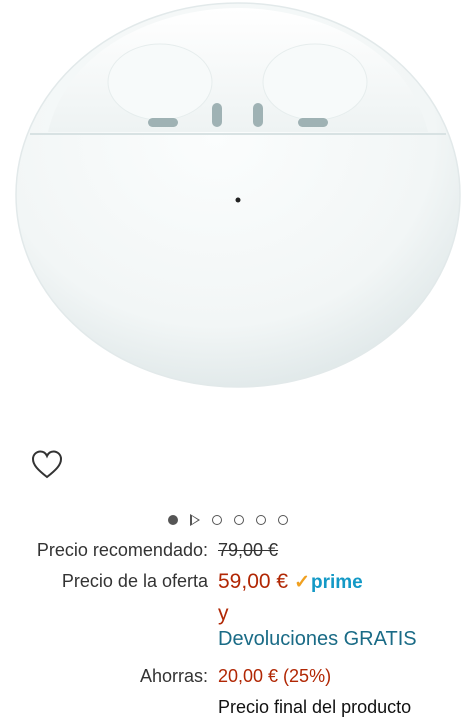 This screenshot has height=722, width=475. What do you see at coordinates (228, 520) in the screenshot?
I see `carousel-indicators` at bounding box center [228, 520].